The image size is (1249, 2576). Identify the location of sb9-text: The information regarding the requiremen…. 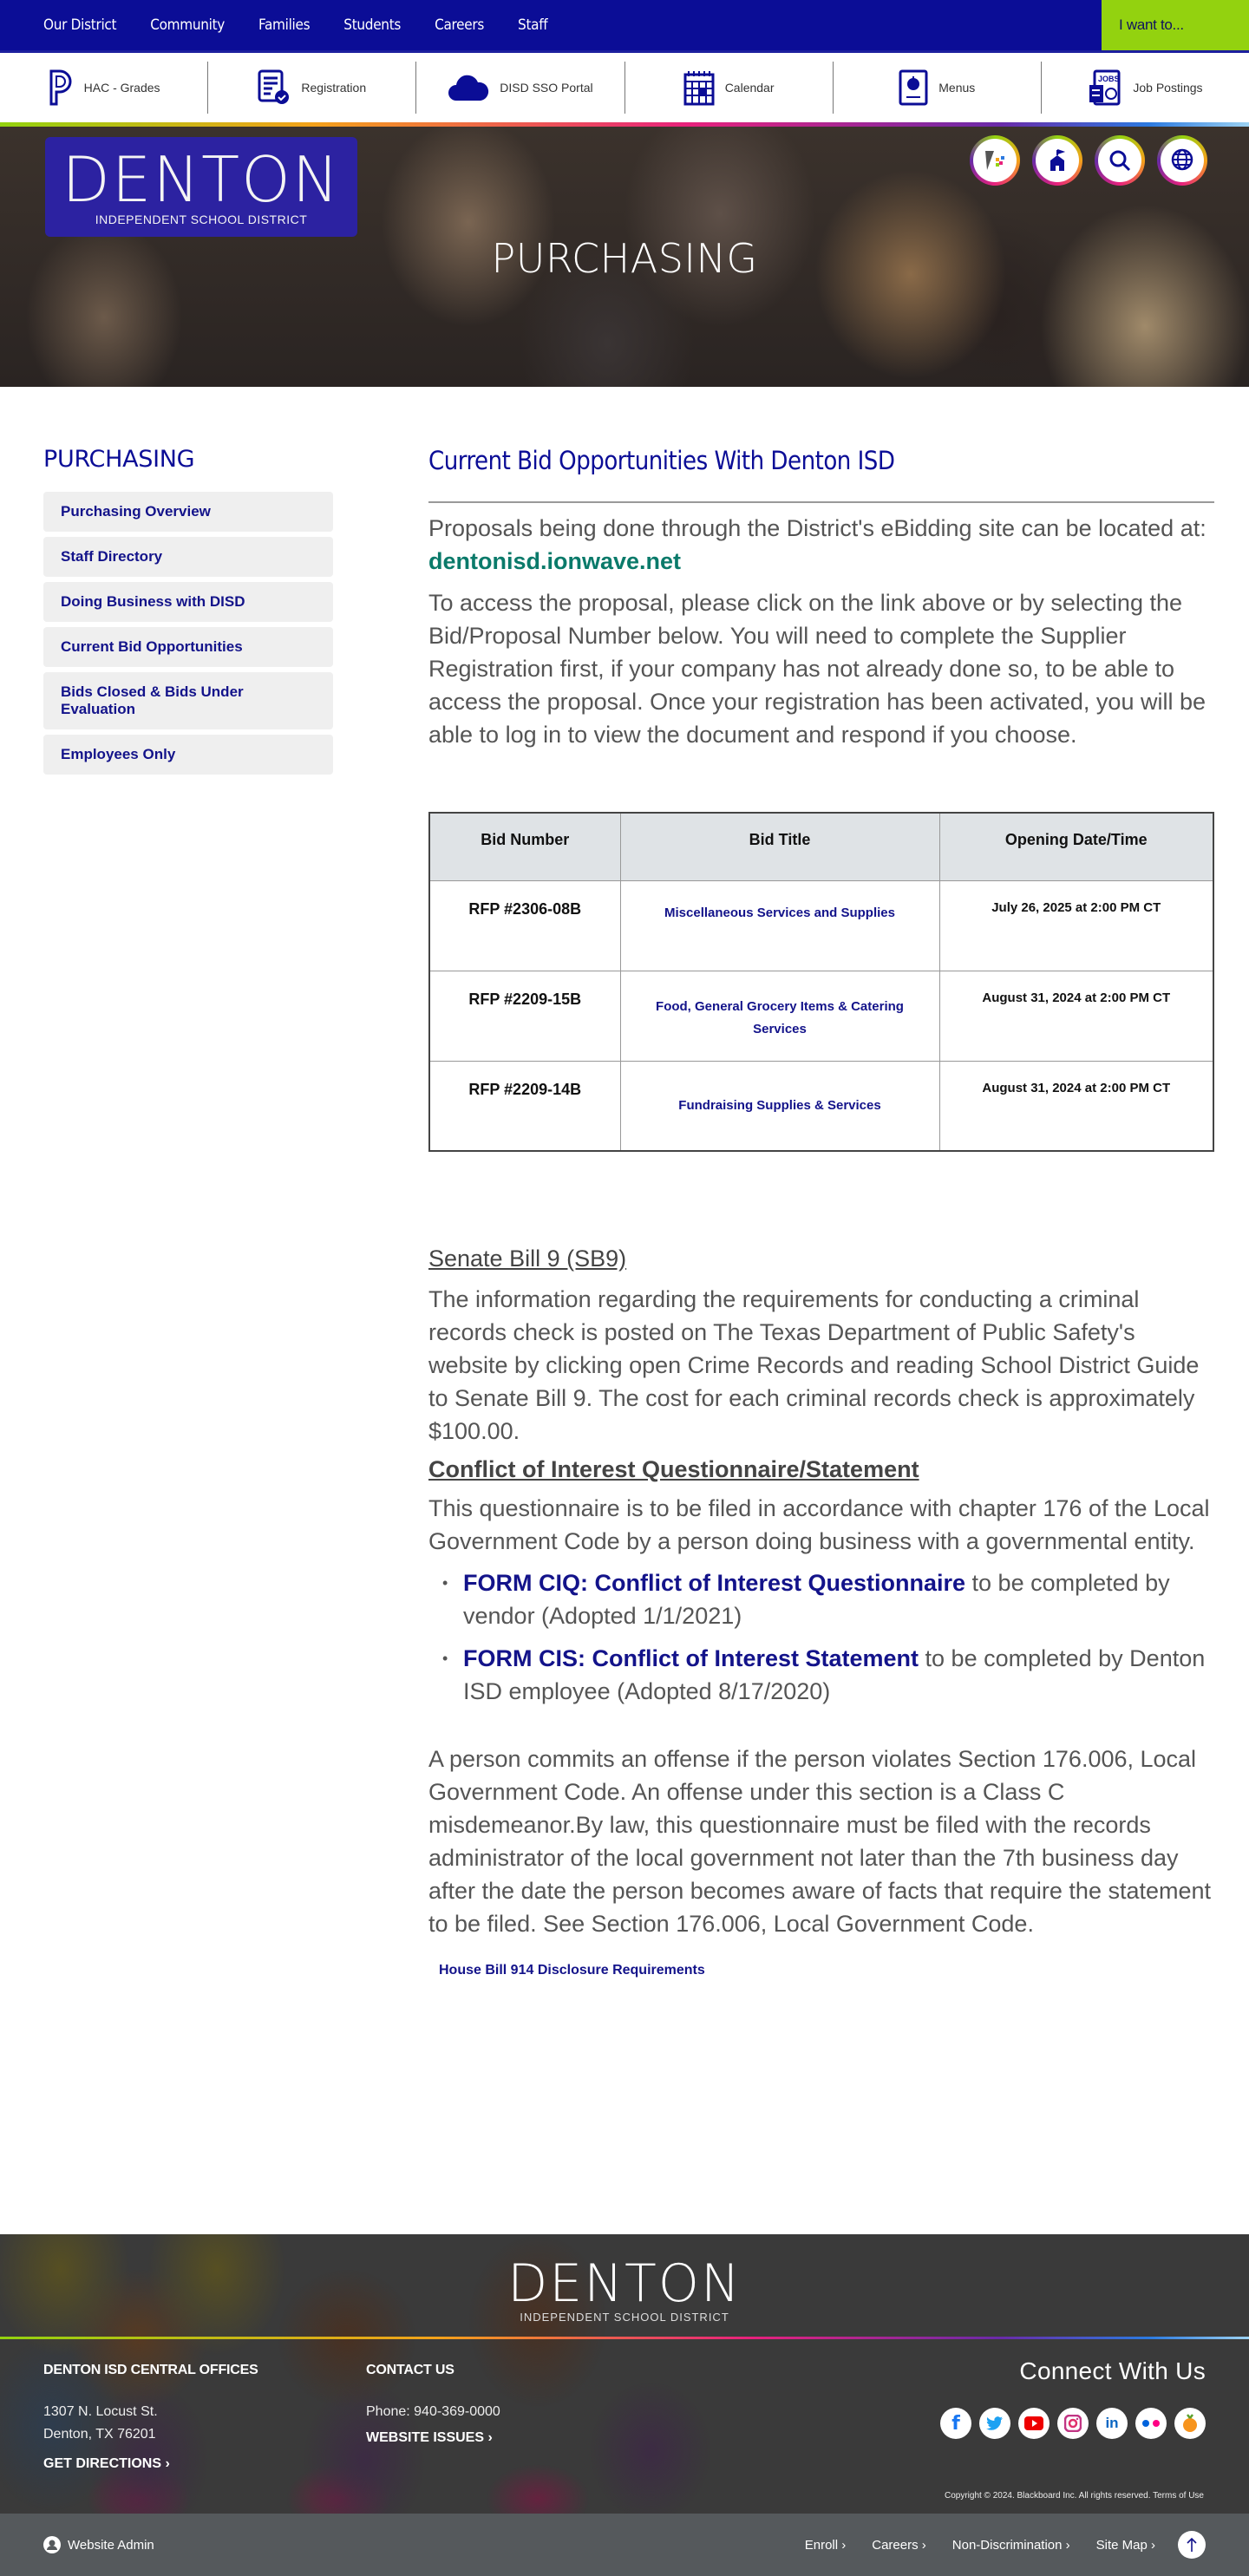
(814, 1365).